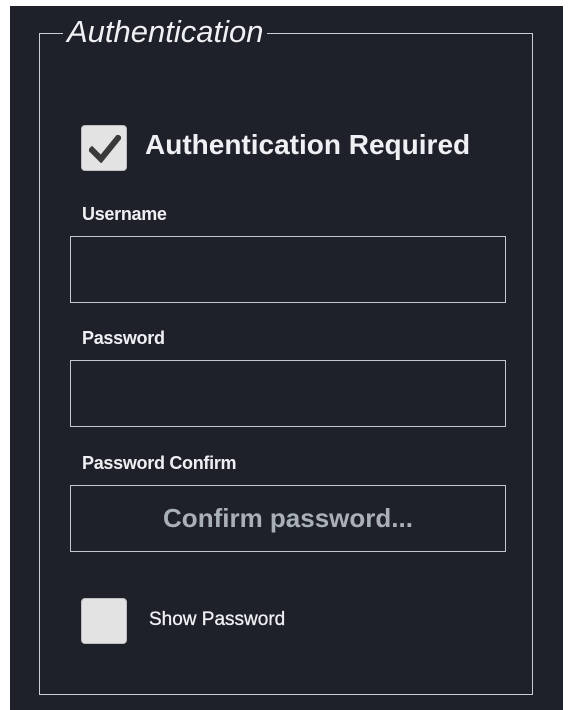  What do you see at coordinates (217, 619) in the screenshot?
I see `show-password-label: Show Password` at bounding box center [217, 619].